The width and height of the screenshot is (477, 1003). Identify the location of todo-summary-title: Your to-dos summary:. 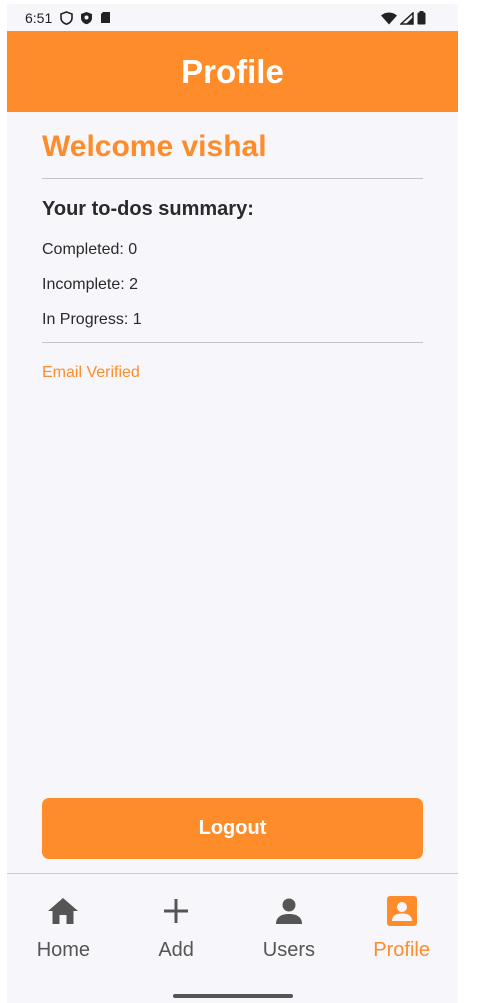
(148, 209).